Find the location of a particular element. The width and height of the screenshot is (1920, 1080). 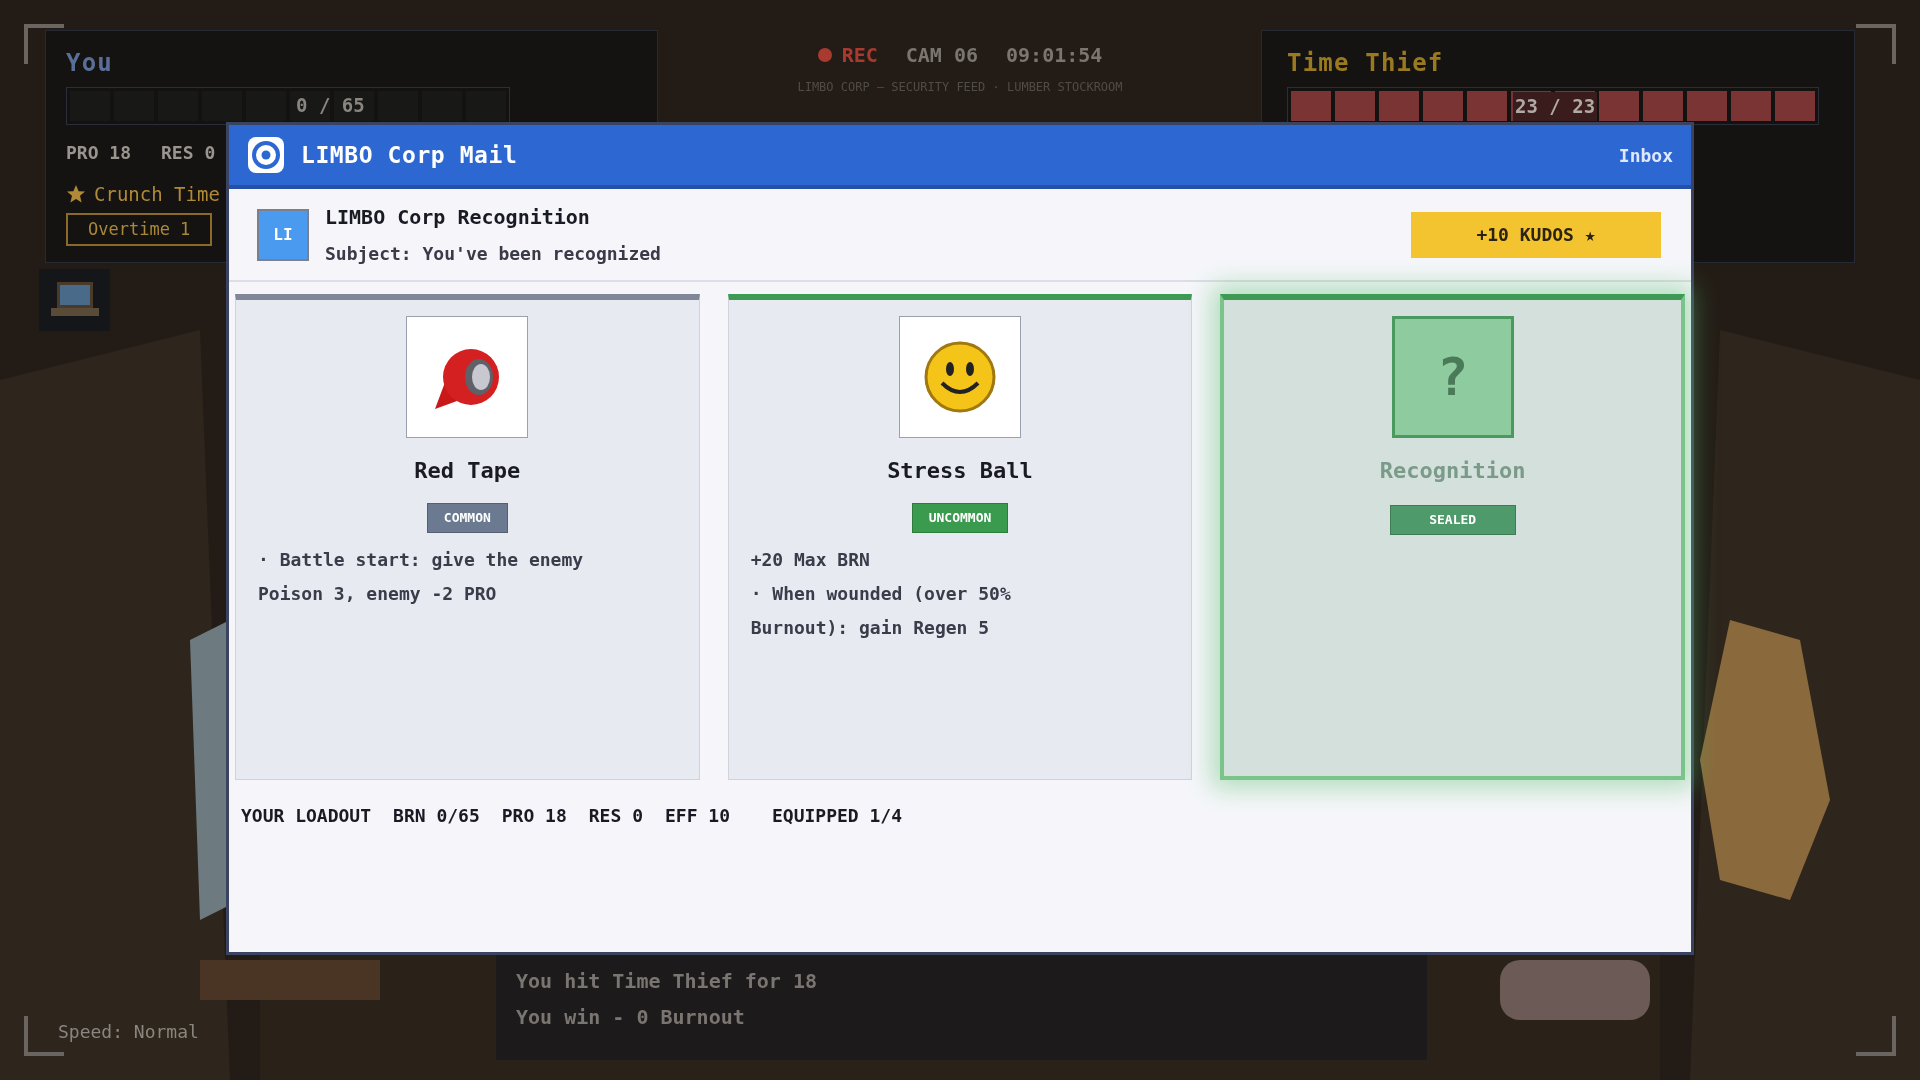

effect-line: Burnout): gain Regen 5 is located at coordinates (870, 628).